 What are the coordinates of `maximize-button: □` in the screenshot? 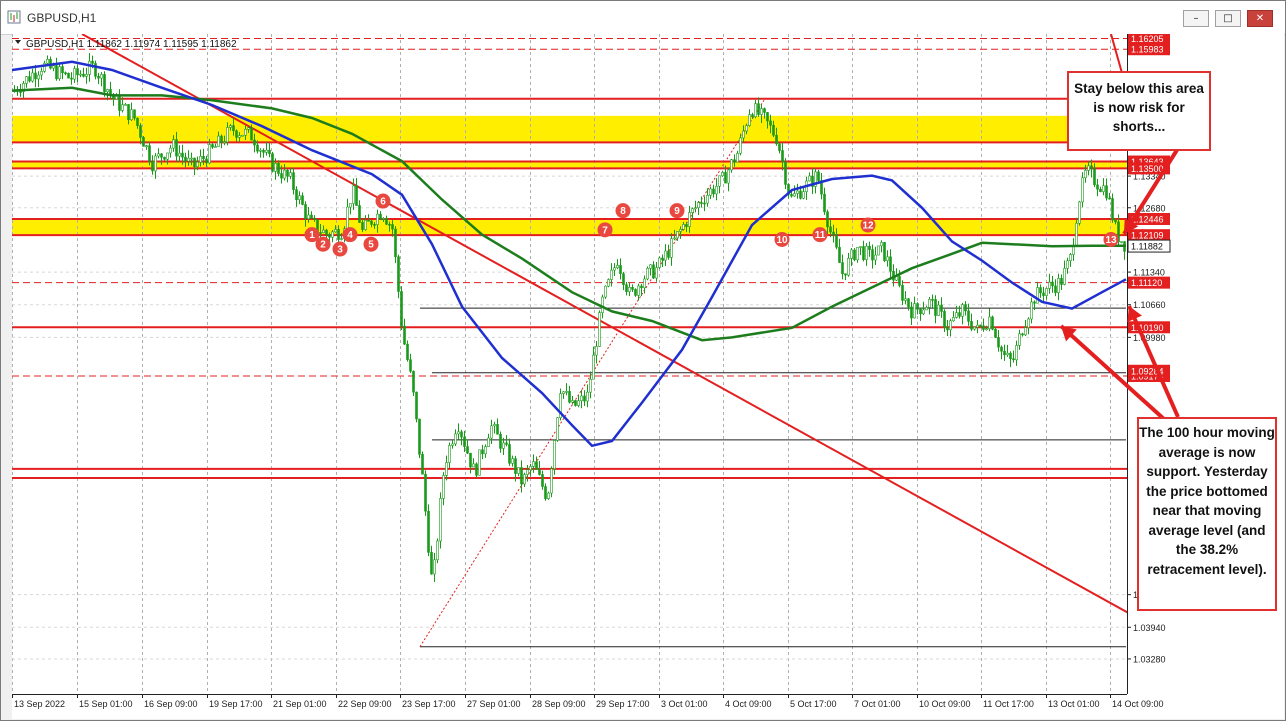 It's located at (1228, 18).